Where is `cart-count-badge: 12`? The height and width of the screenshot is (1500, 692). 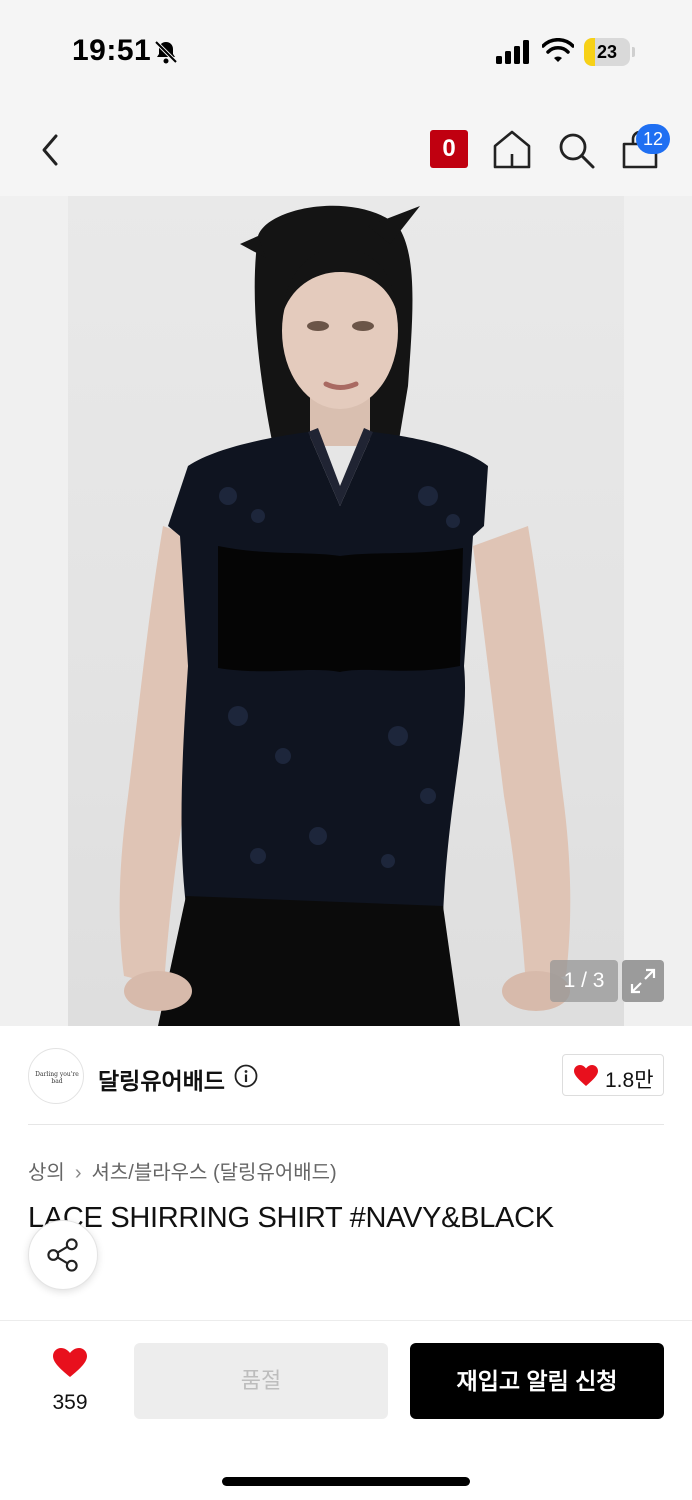
cart-count-badge: 12 is located at coordinates (653, 139).